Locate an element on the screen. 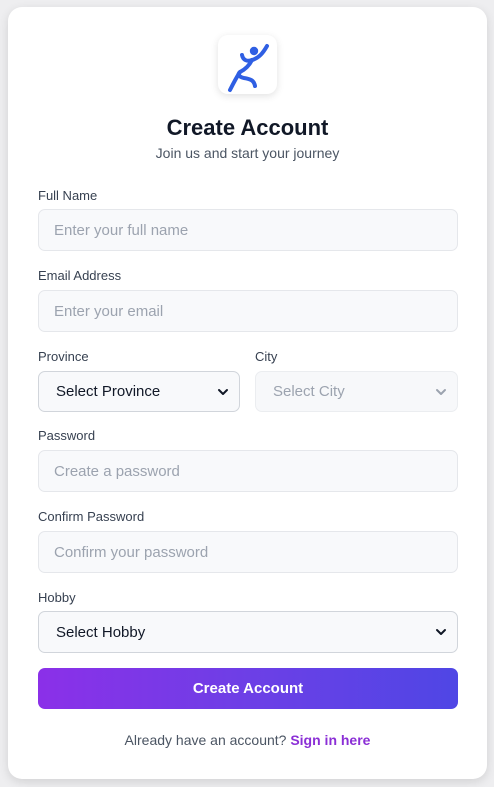 The width and height of the screenshot is (494, 787). city-label: City is located at coordinates (266, 356).